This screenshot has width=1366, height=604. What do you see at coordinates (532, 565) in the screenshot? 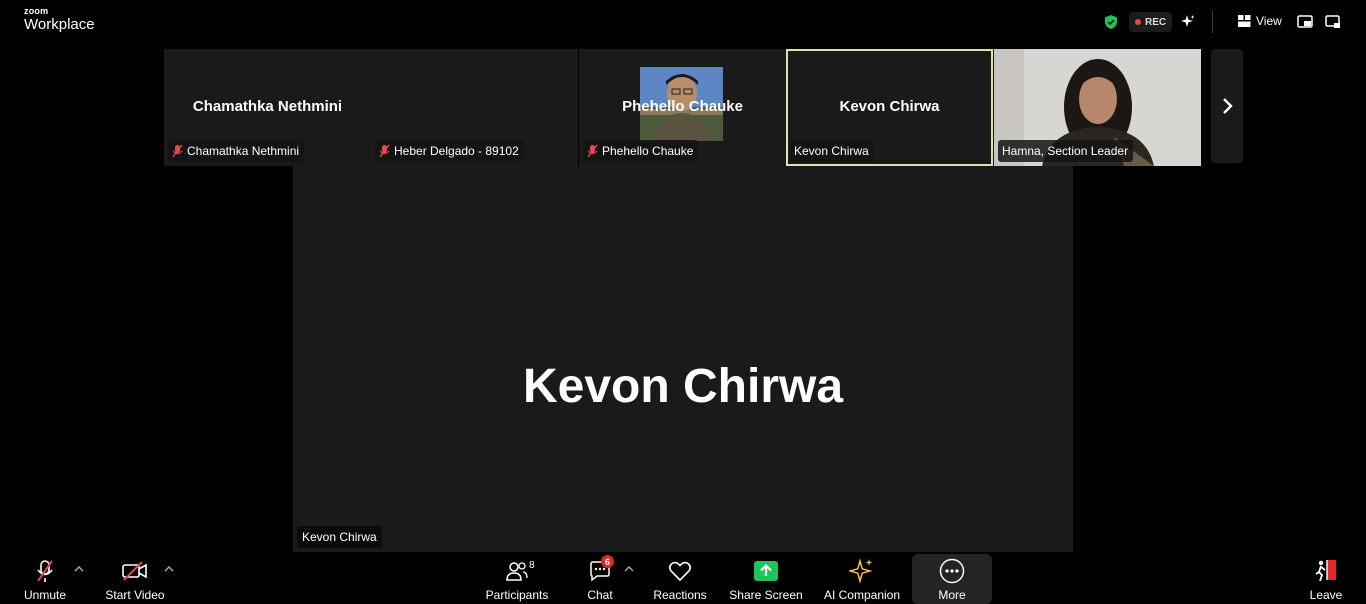
I see `participants-count: 8` at bounding box center [532, 565].